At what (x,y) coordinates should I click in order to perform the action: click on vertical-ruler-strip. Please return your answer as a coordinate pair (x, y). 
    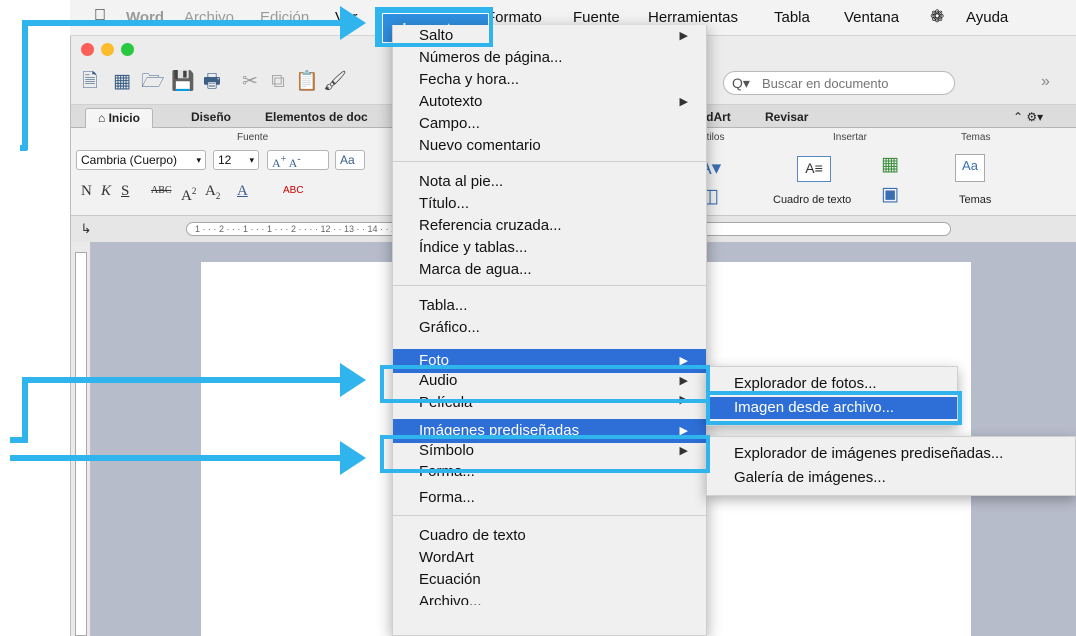
    Looking at the image, I should click on (81, 444).